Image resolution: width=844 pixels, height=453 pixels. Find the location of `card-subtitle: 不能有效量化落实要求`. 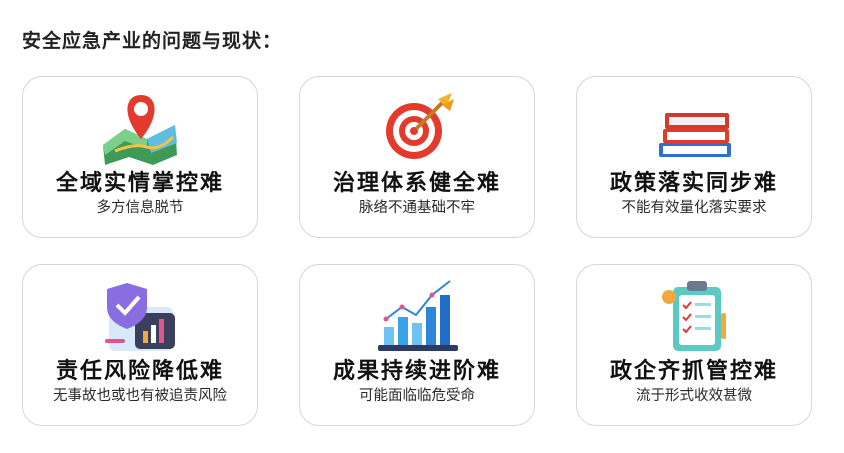

card-subtitle: 不能有效量化落实要求 is located at coordinates (694, 208).